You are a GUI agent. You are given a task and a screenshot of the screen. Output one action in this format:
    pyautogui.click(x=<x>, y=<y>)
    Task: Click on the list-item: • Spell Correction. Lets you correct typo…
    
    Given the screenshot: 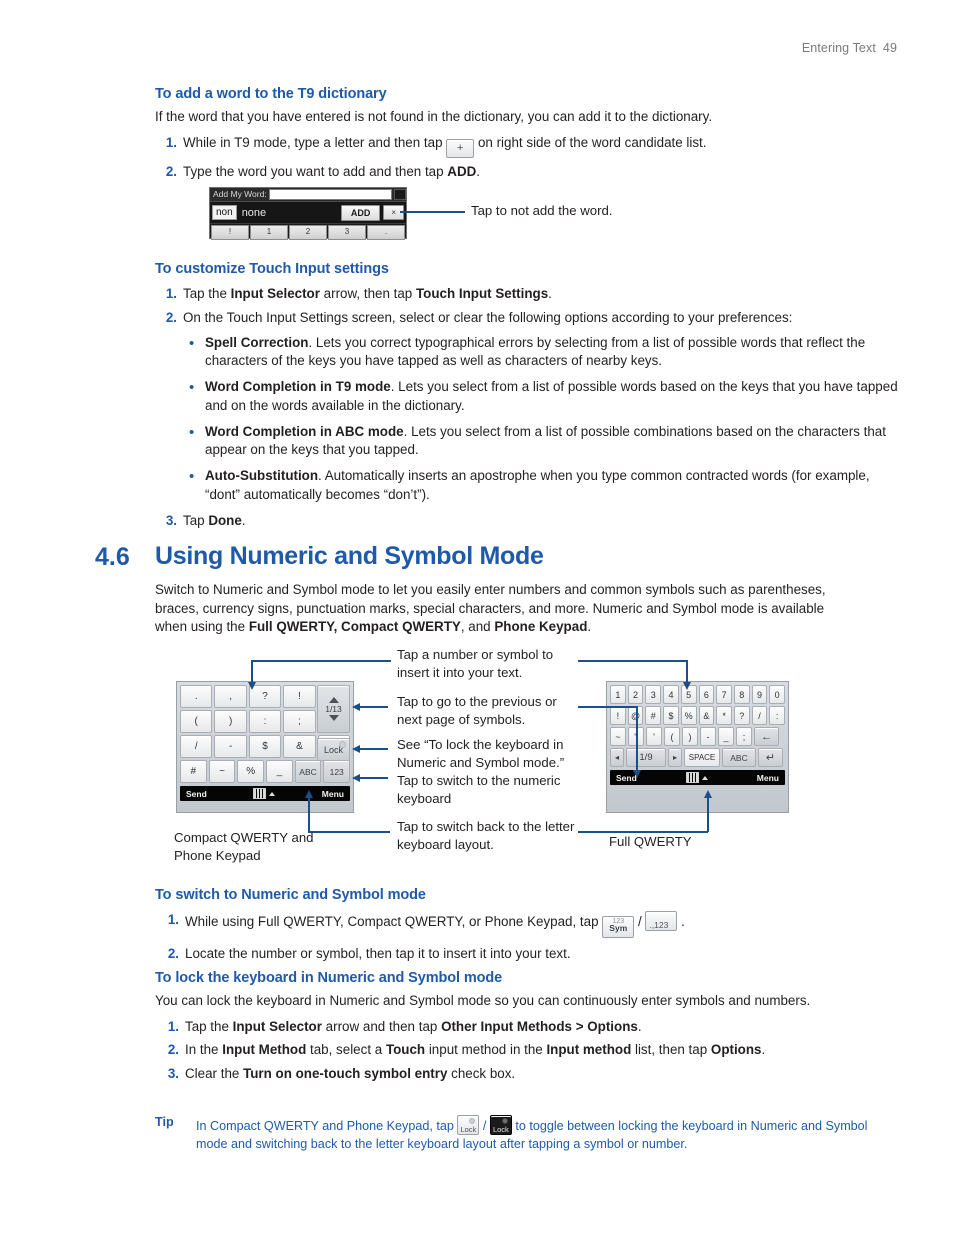 What is the action you would take?
    pyautogui.click(x=541, y=353)
    